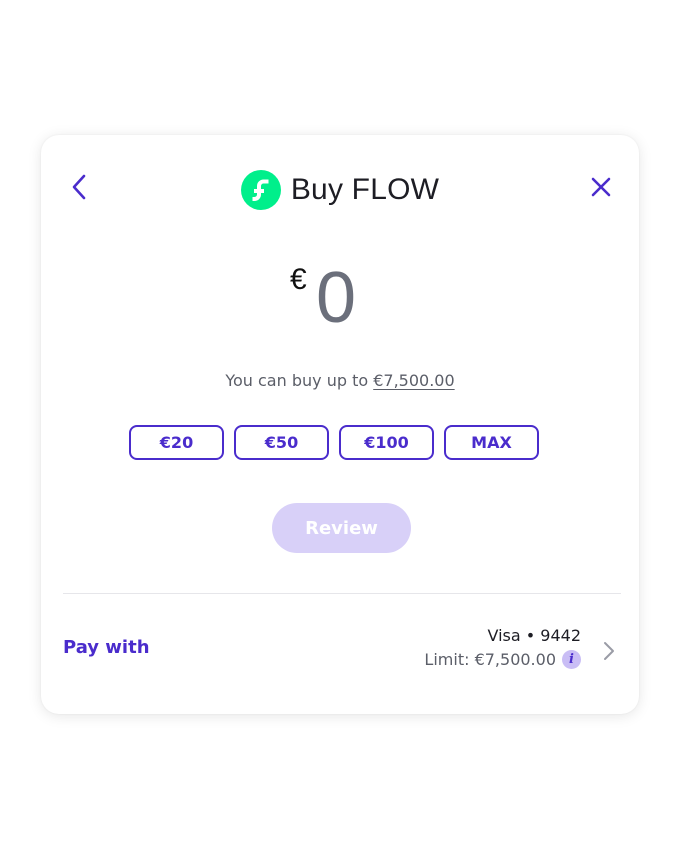  Describe the element at coordinates (299, 380) in the screenshot. I see `buy-limit-prefix: You can buy up to` at that location.